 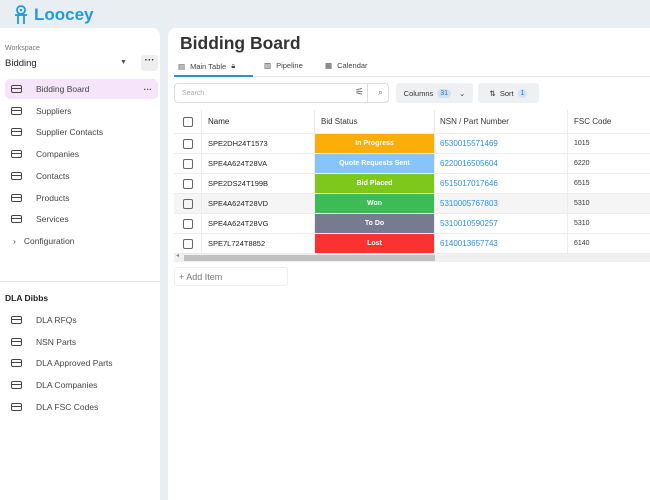 I want to click on columns-button: Columns 31 ⌄, so click(x=434, y=93).